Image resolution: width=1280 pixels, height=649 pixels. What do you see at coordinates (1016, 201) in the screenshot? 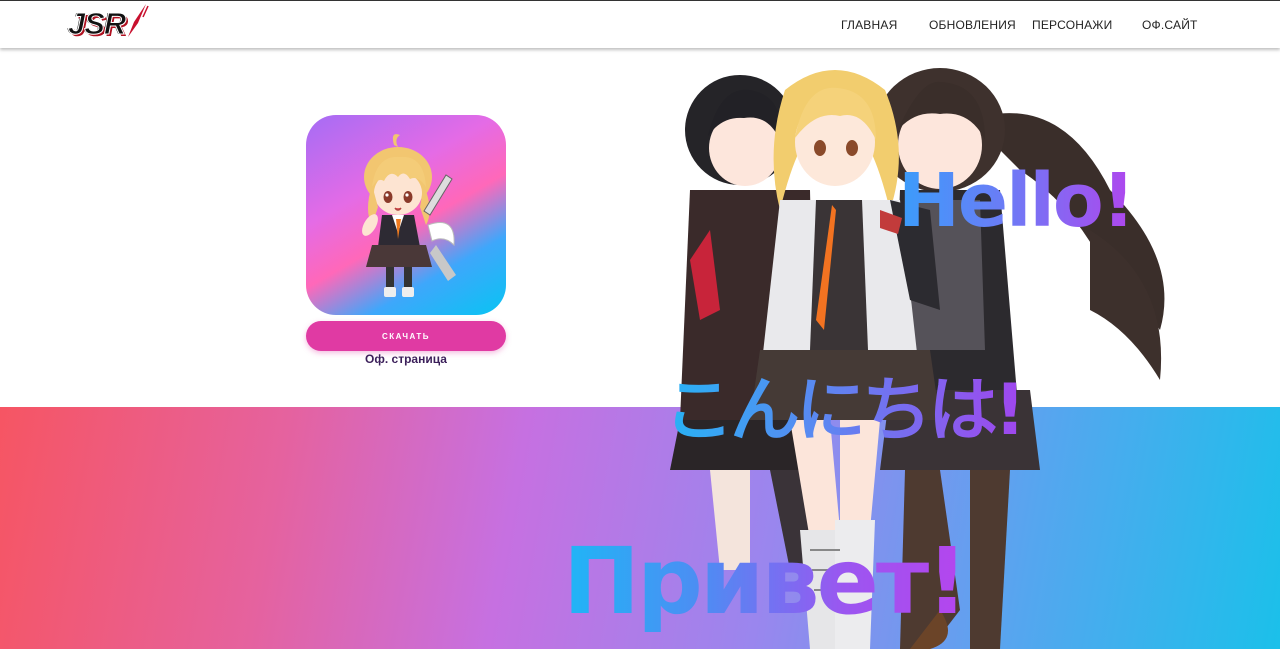
I see `greeting-hello: Hello!` at bounding box center [1016, 201].